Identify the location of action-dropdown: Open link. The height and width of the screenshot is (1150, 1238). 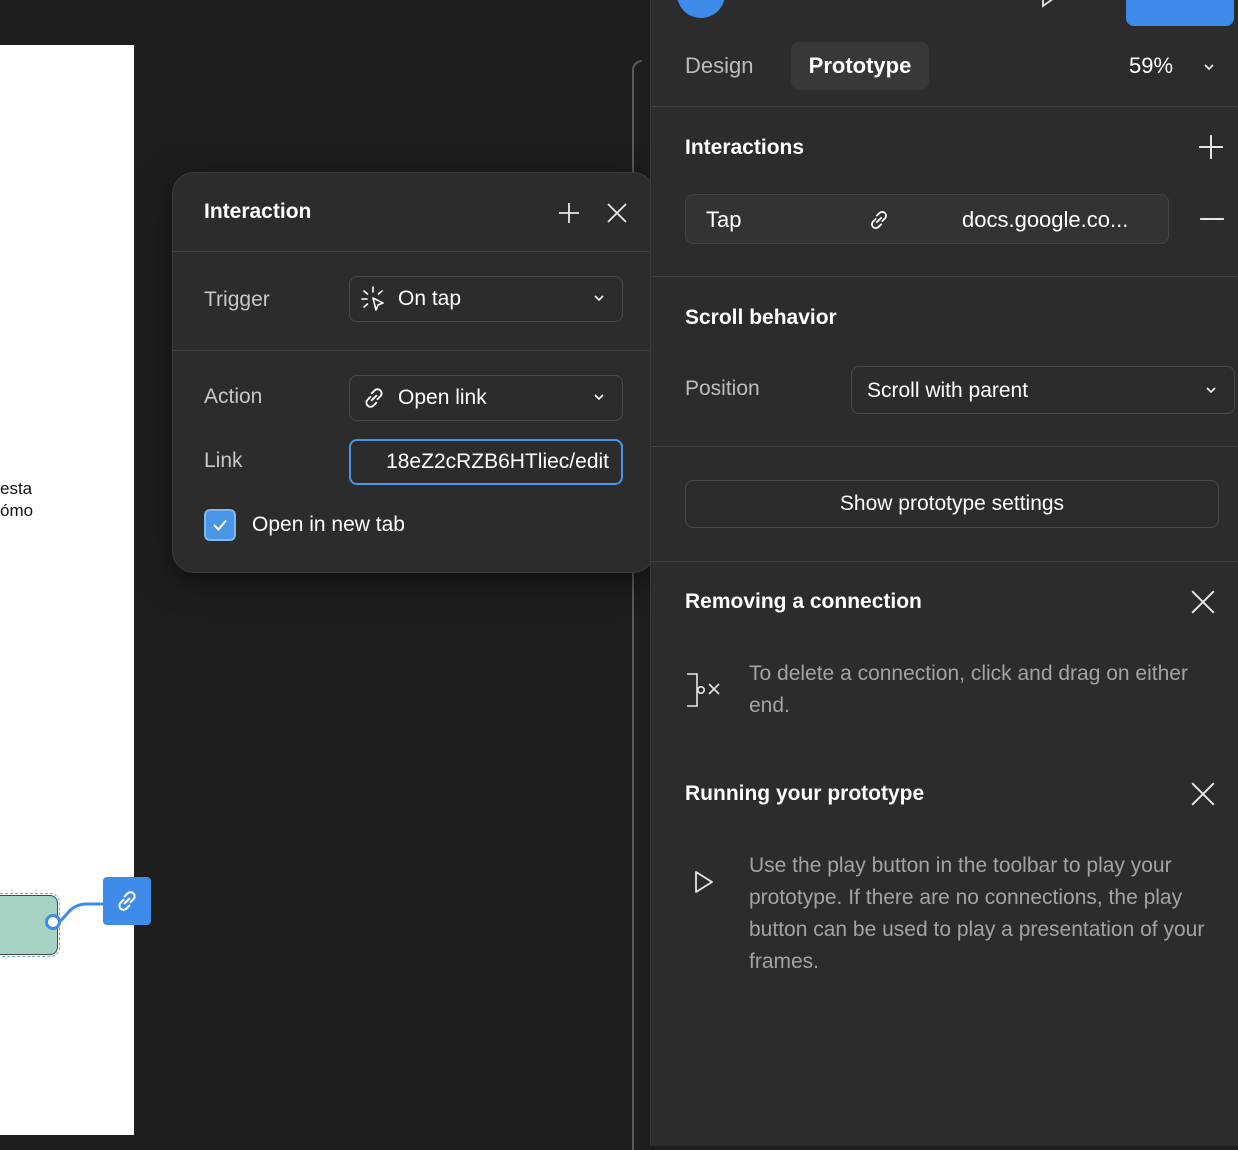
(486, 398).